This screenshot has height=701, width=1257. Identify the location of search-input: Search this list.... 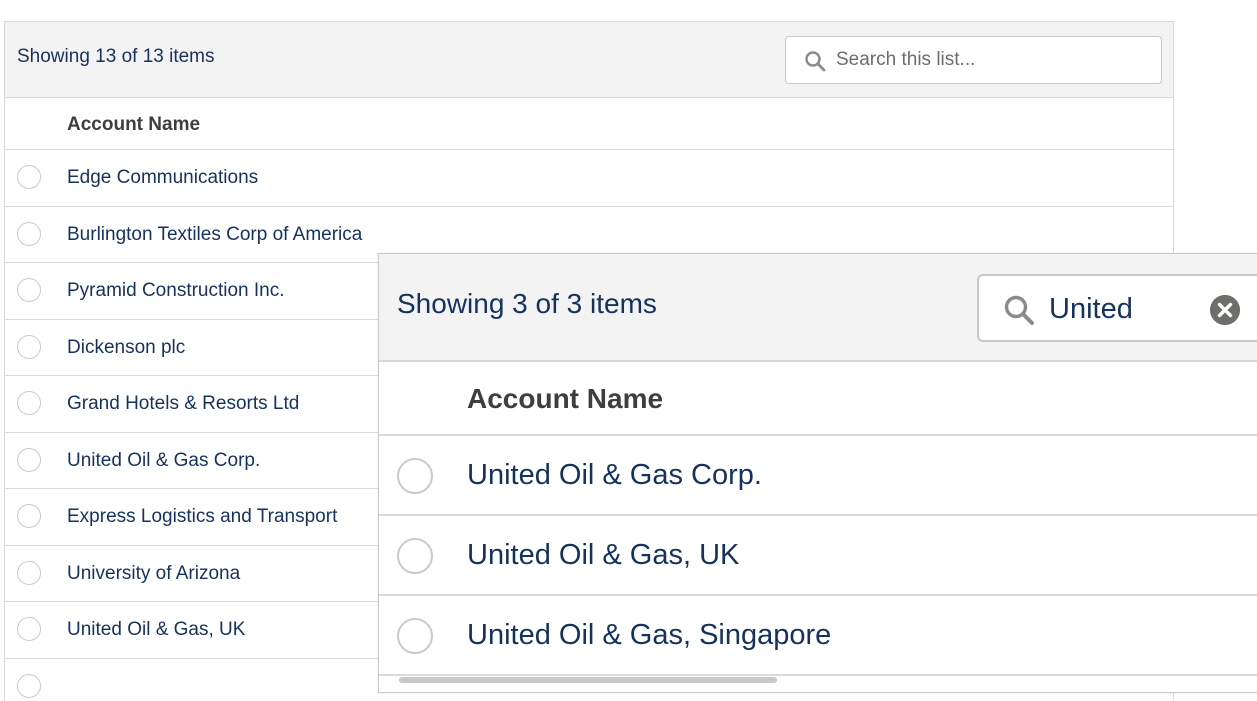
(973, 60).